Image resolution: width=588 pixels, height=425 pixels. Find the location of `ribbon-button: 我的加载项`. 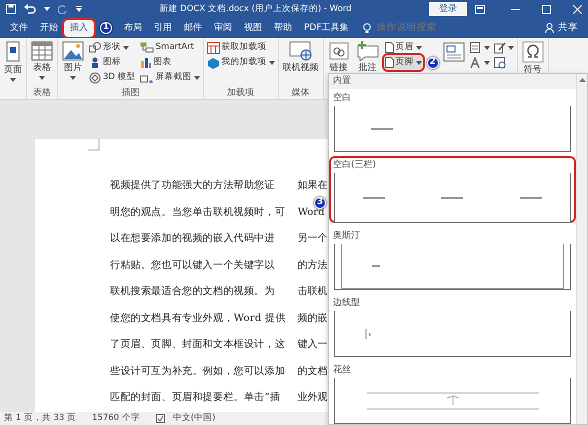

ribbon-button: 我的加载项 is located at coordinates (241, 62).